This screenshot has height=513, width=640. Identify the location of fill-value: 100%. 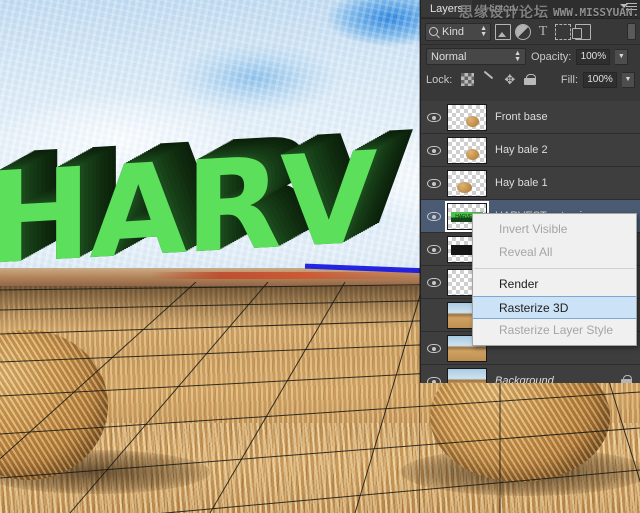
(600, 79).